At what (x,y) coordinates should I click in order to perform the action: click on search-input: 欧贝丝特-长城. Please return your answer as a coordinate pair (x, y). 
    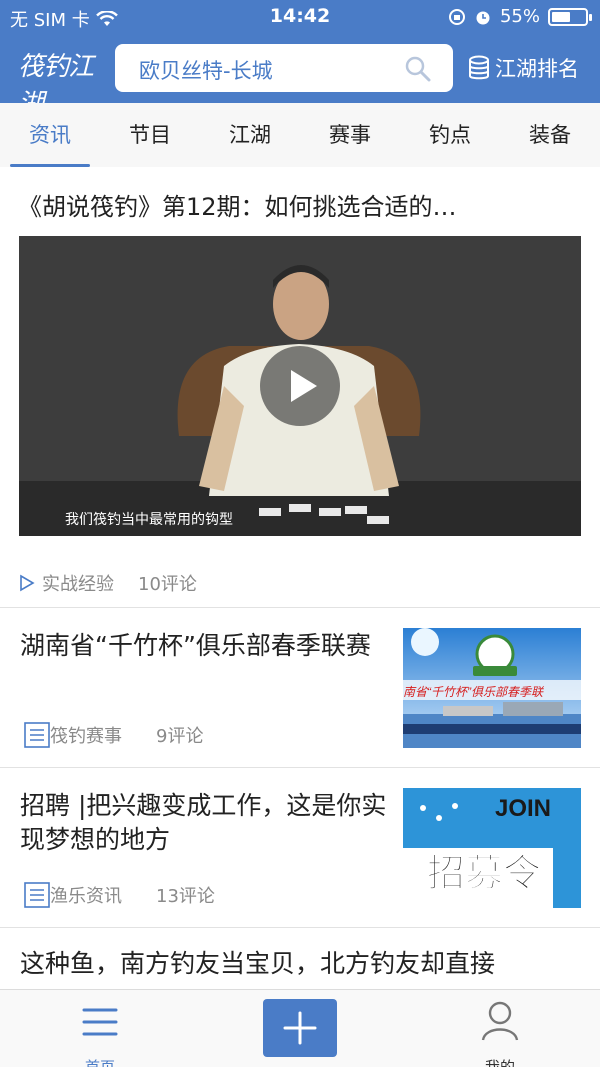
    Looking at the image, I should click on (284, 68).